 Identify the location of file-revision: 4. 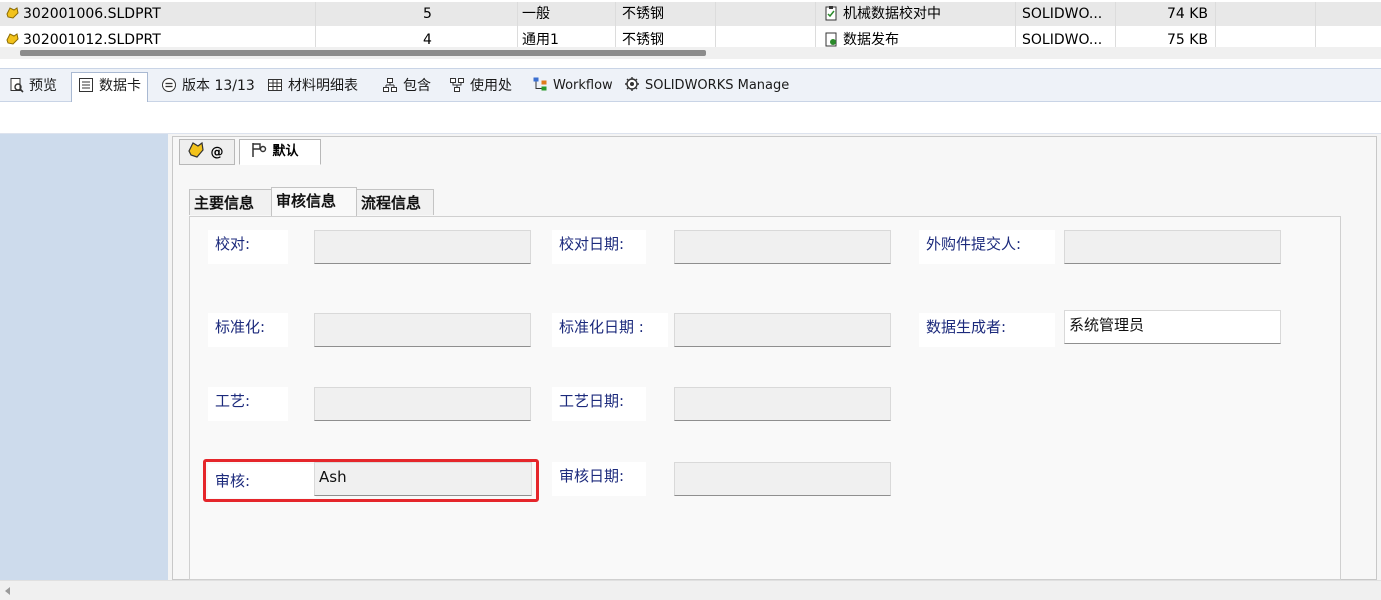
(427, 39).